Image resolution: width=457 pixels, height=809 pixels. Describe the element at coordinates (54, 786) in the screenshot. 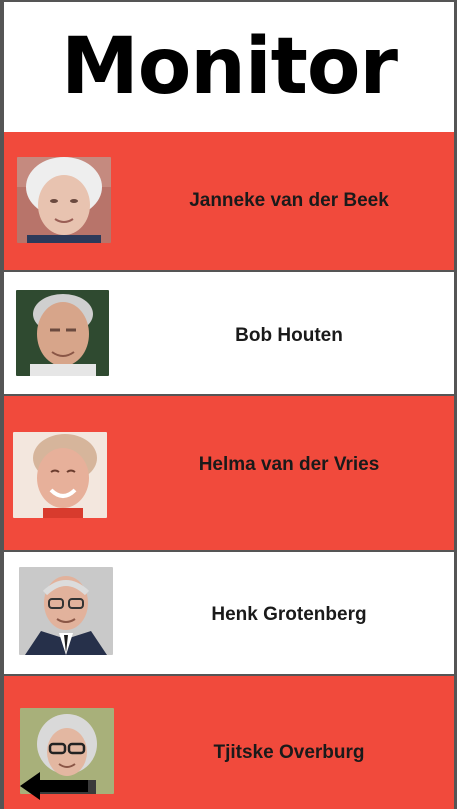

I see `back-arrow-icon` at that location.